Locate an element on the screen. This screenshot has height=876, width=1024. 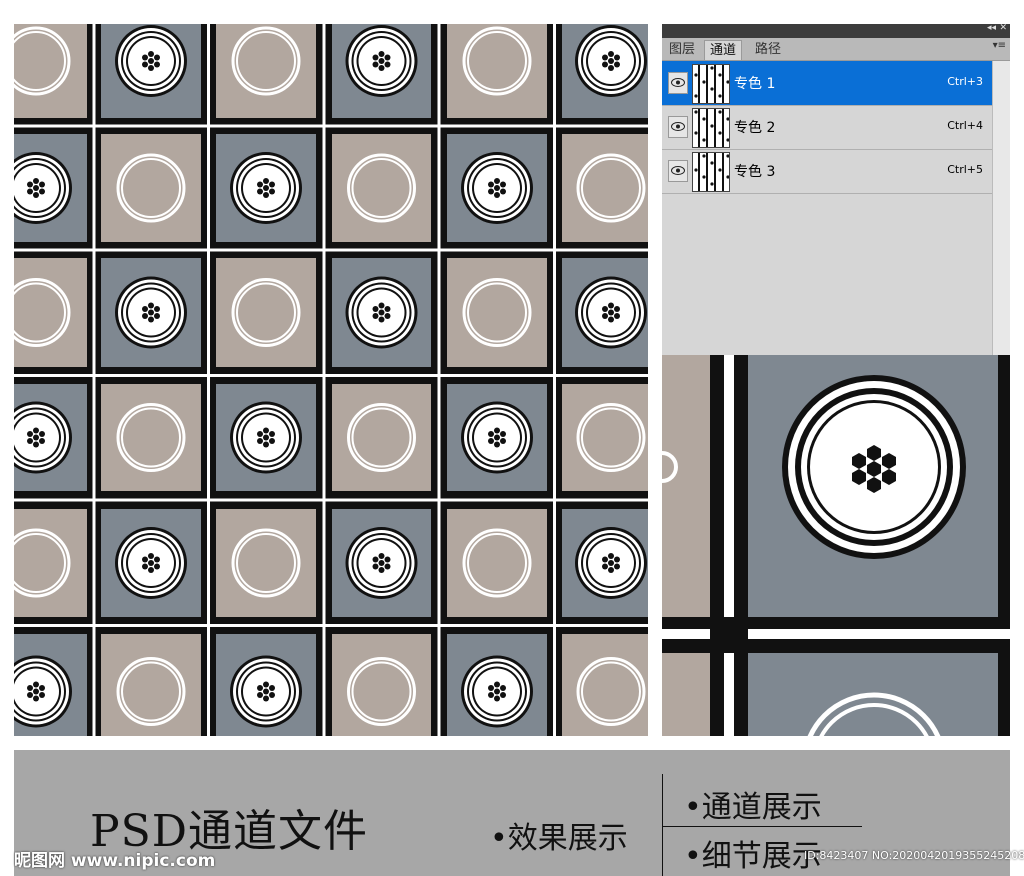
detail-tan-tile is located at coordinates (686, 694).